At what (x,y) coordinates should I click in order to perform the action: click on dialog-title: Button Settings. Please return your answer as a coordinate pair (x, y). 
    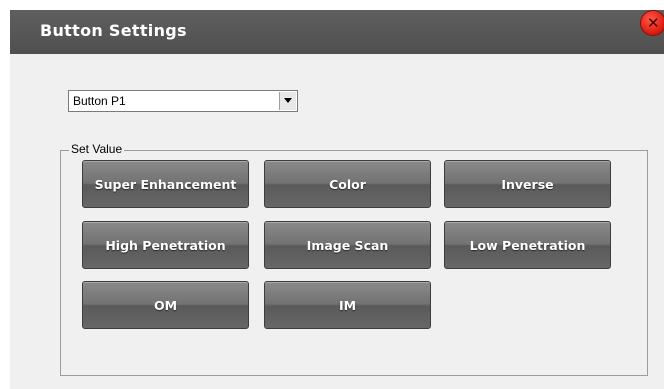
    Looking at the image, I should click on (113, 30).